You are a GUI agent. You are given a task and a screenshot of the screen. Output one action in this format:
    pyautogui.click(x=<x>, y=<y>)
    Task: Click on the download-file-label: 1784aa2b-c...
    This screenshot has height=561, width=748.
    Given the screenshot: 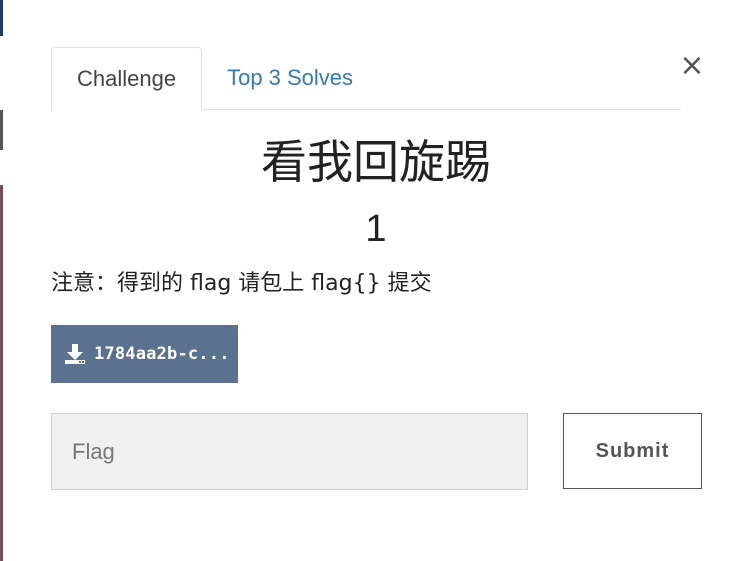 What is the action you would take?
    pyautogui.click(x=162, y=354)
    